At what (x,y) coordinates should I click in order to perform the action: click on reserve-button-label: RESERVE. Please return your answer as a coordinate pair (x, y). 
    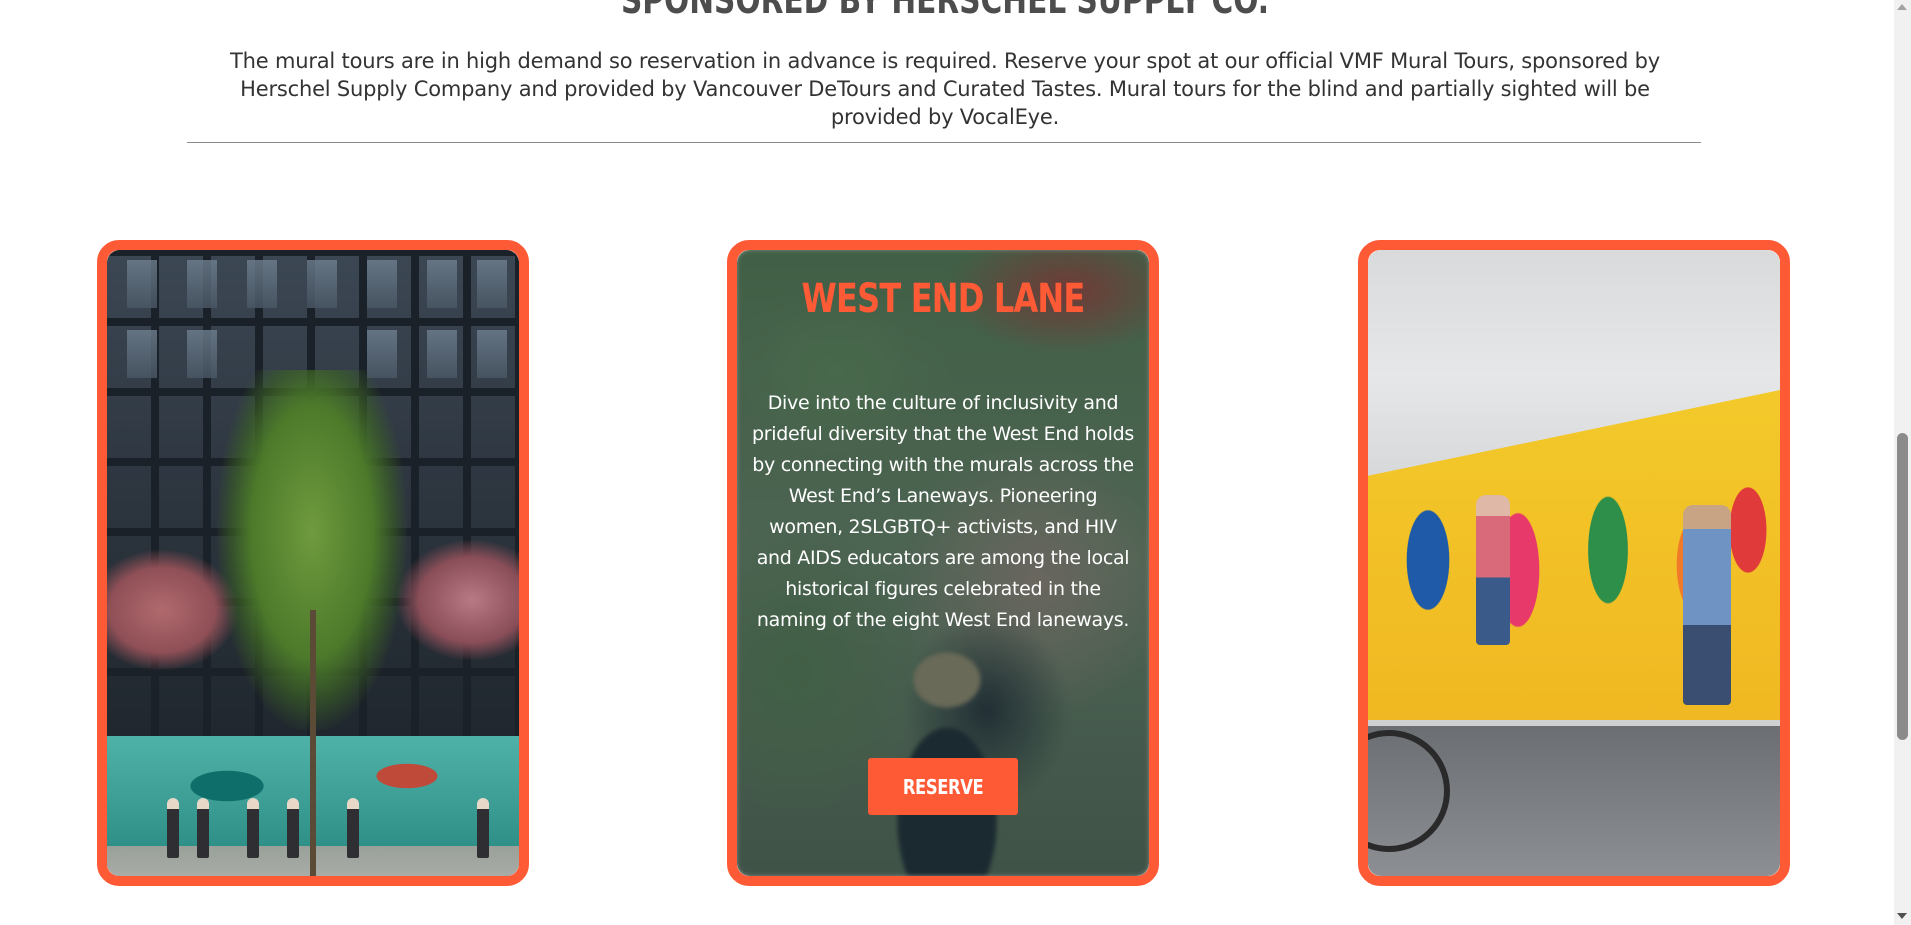
    Looking at the image, I should click on (943, 786).